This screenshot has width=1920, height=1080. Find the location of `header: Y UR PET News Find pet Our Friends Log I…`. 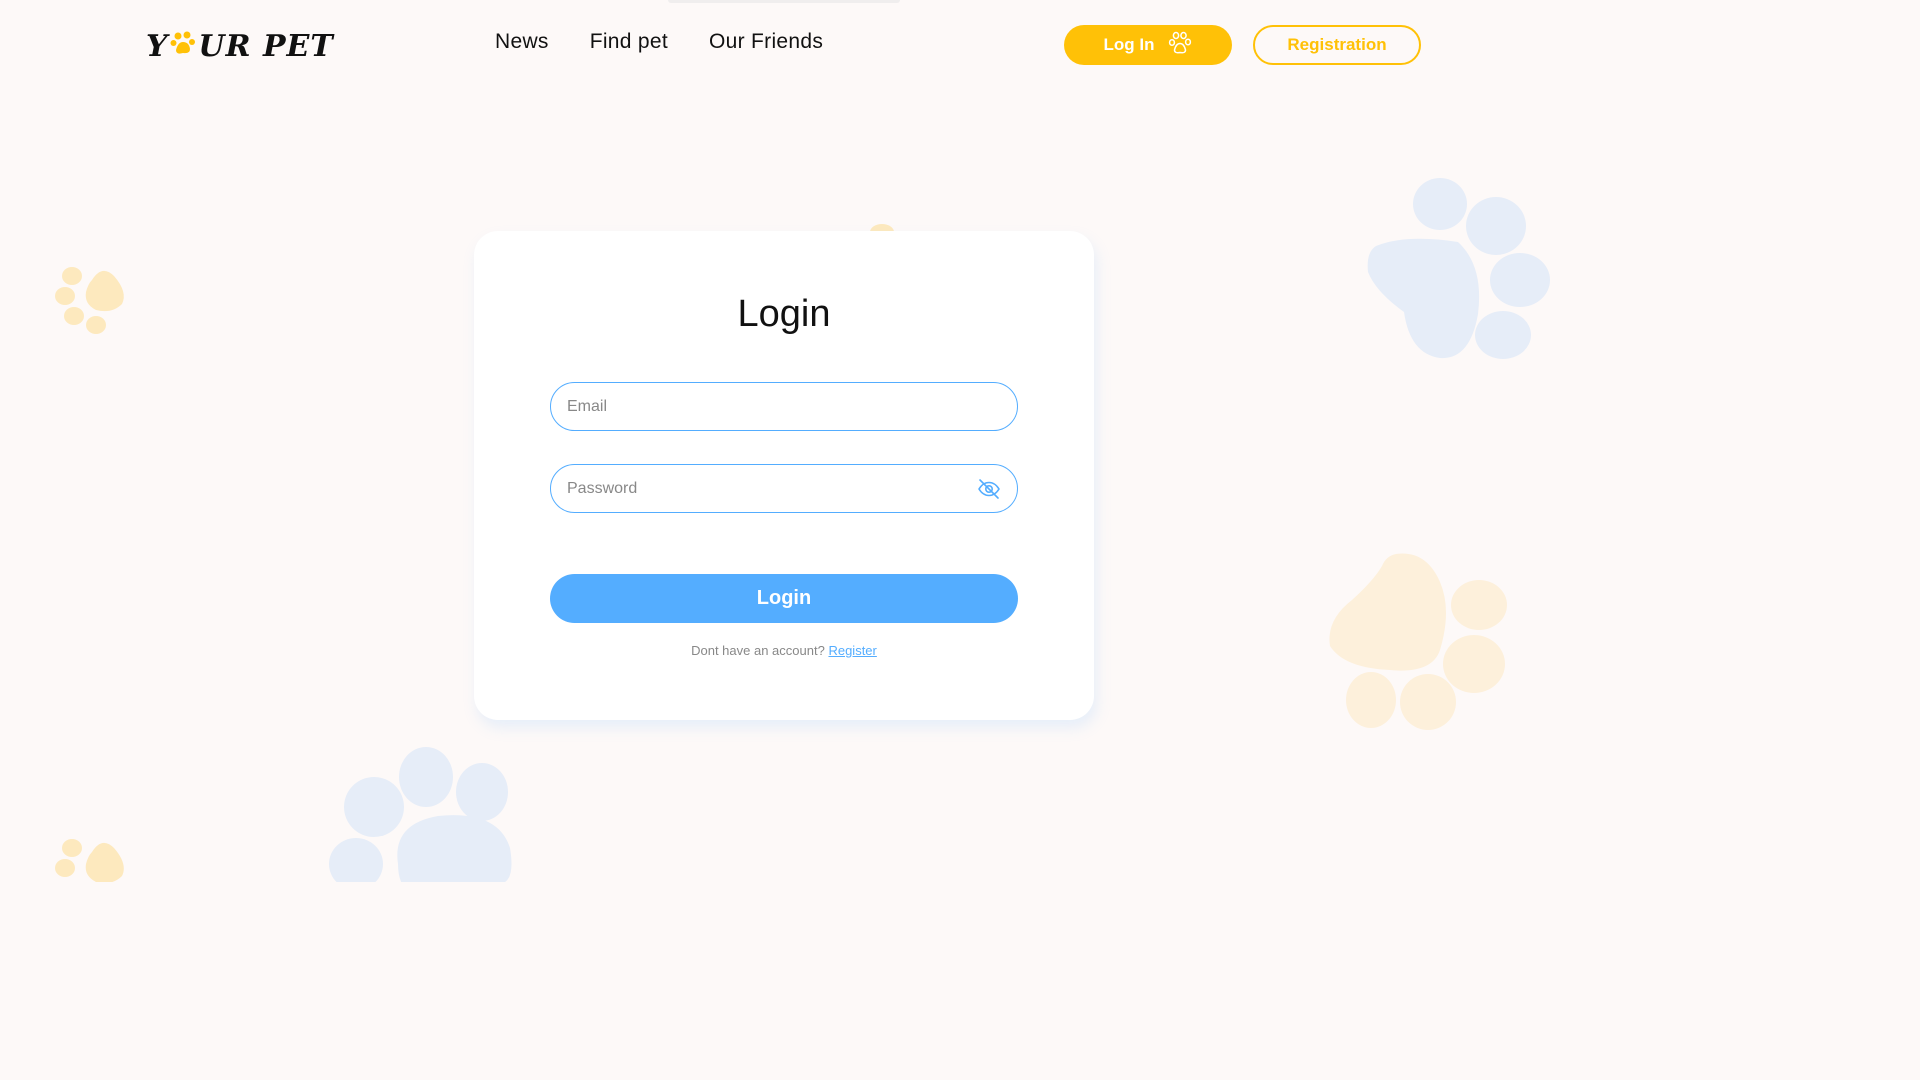

header: Y UR PET News Find pet Our Friends Log I… is located at coordinates (784, 45).